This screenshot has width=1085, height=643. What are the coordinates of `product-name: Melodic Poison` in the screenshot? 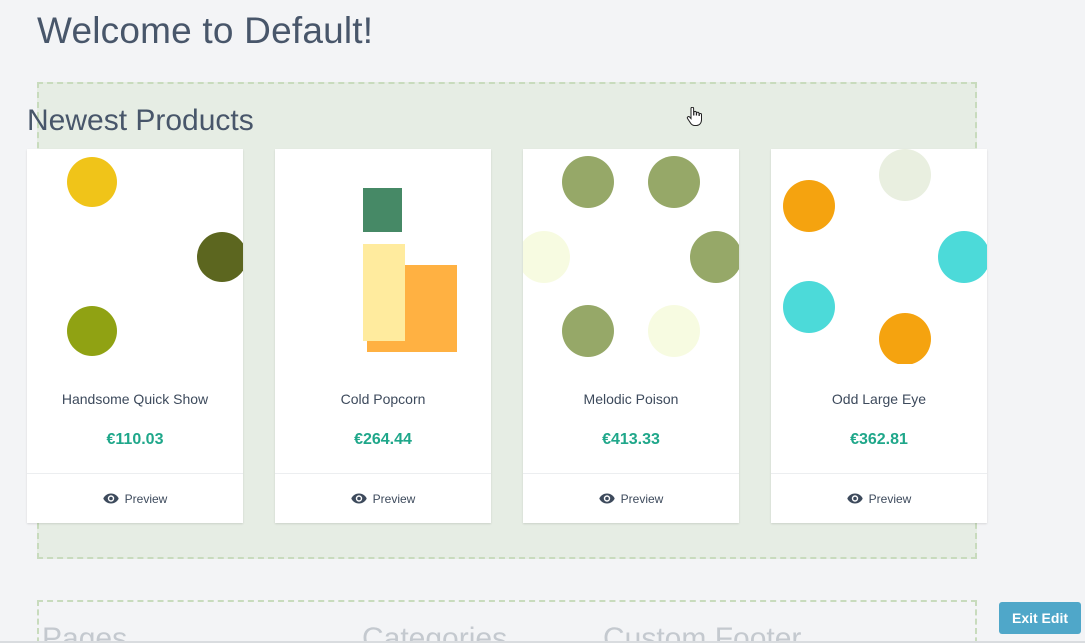 It's located at (631, 399).